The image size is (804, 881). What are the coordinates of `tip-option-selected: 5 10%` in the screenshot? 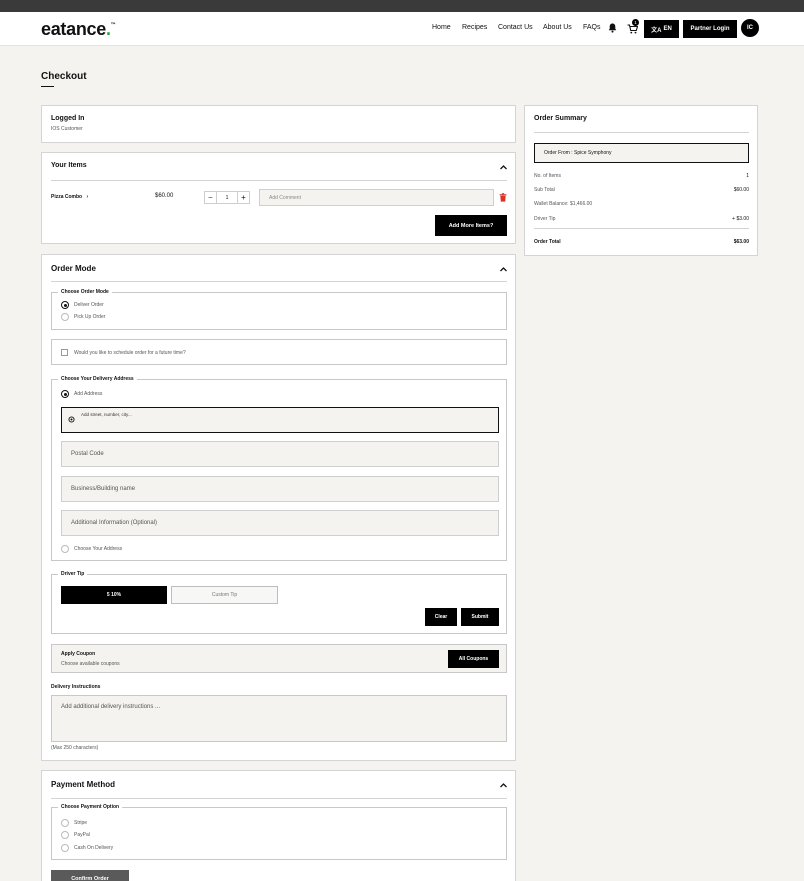 It's located at (114, 595).